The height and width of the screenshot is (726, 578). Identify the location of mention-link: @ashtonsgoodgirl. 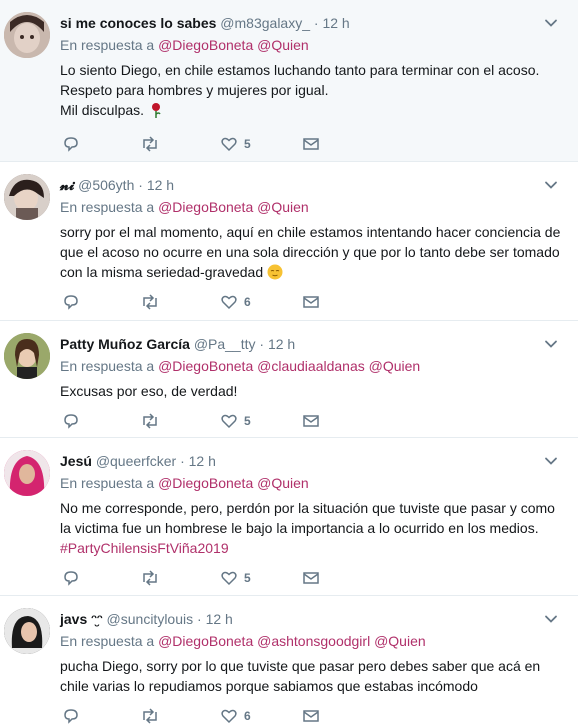
(313, 641).